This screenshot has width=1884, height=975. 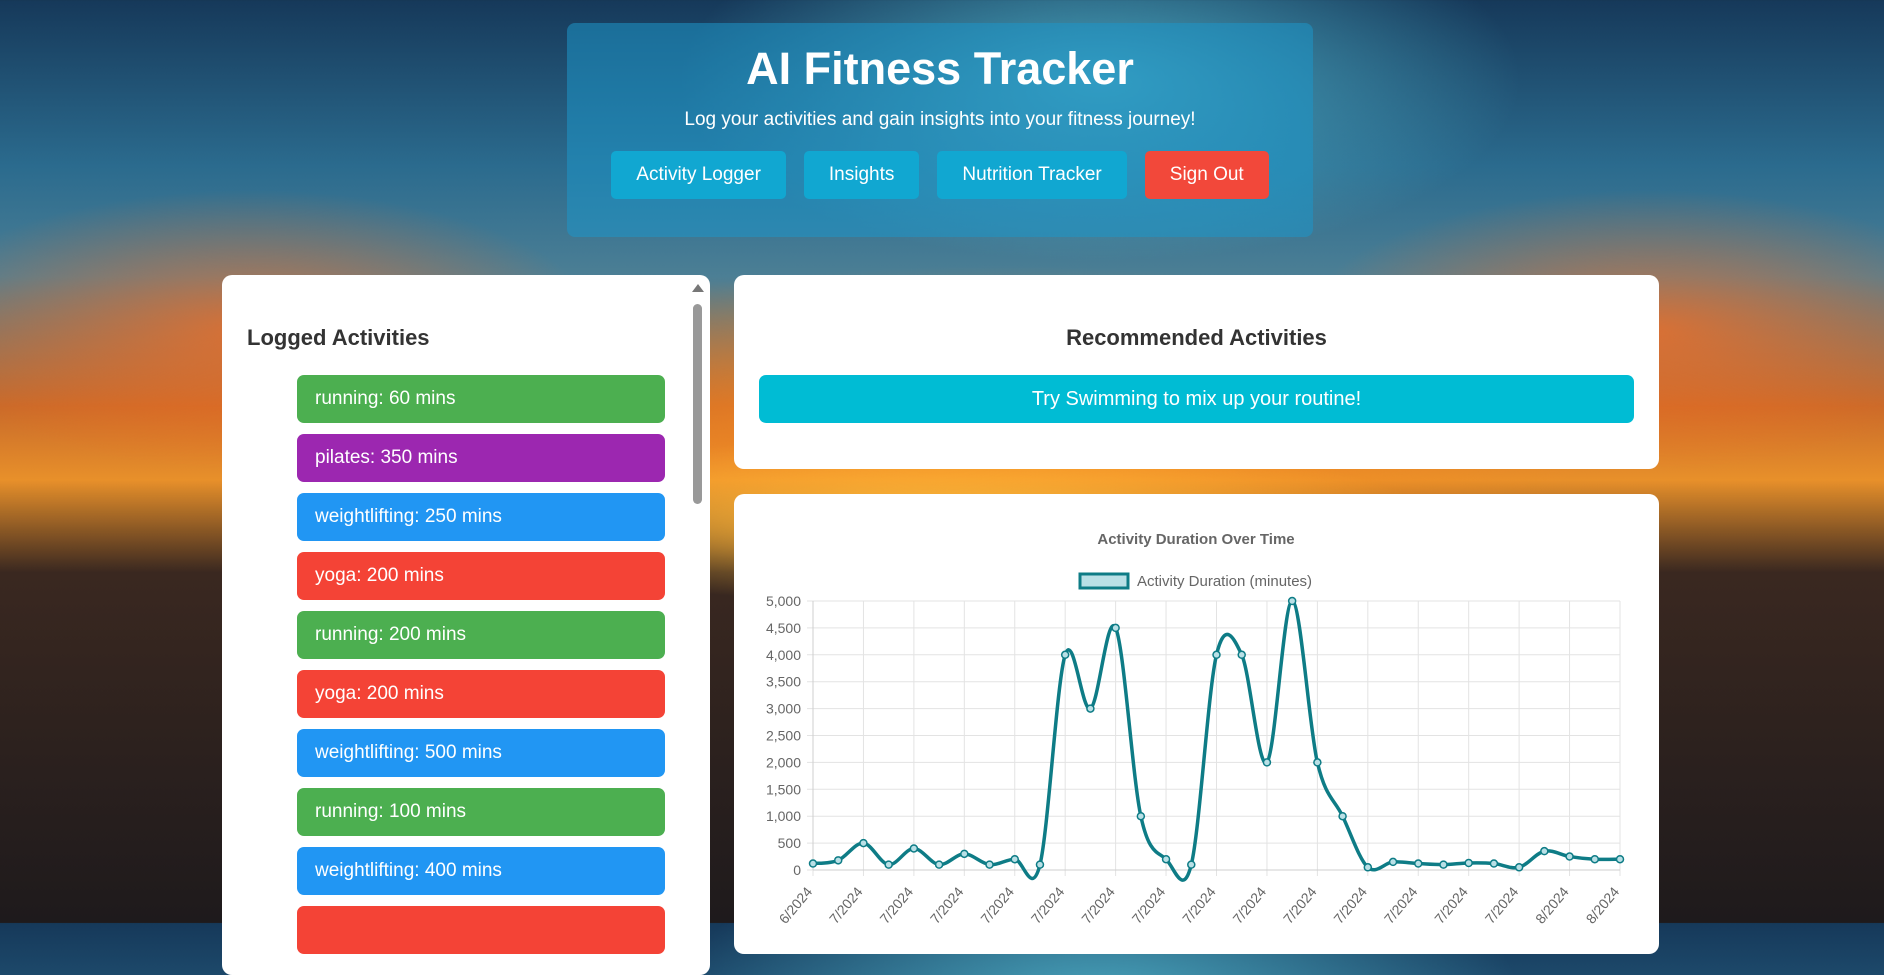 What do you see at coordinates (1032, 175) in the screenshot?
I see `nutrition-tracker-button: Nutrition Tracker` at bounding box center [1032, 175].